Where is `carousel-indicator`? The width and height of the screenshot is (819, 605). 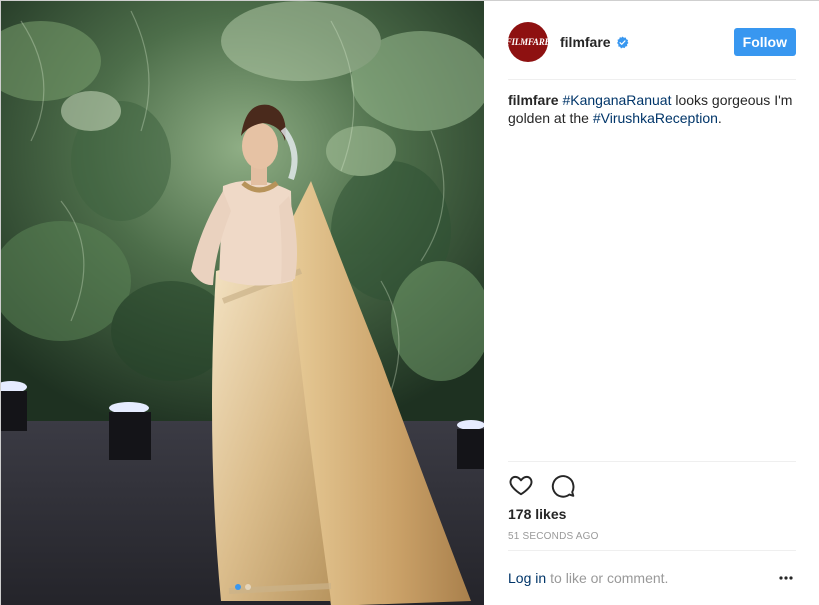 carousel-indicator is located at coordinates (242, 587).